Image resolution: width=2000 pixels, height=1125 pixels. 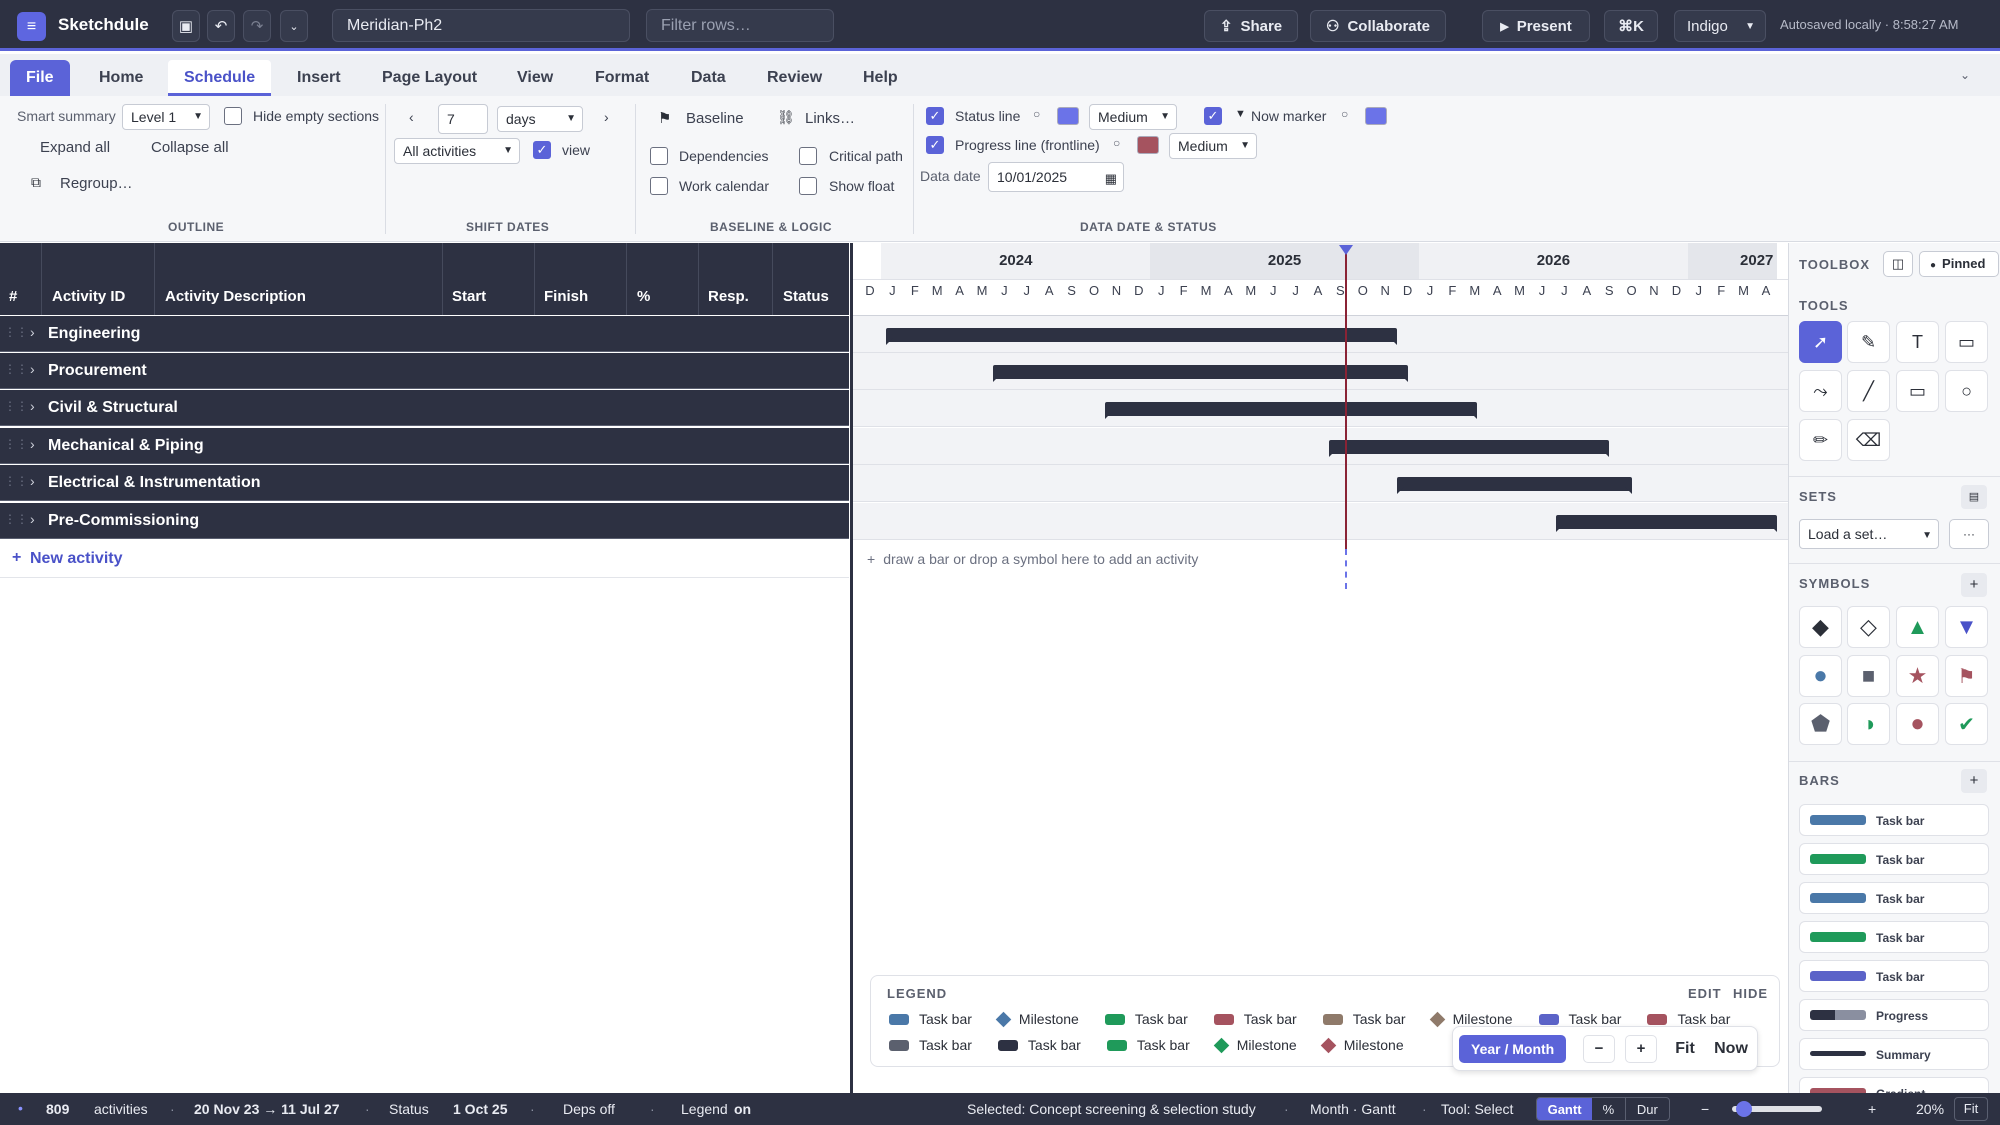 I want to click on progress-line-checkbox: ✓, so click(x=935, y=145).